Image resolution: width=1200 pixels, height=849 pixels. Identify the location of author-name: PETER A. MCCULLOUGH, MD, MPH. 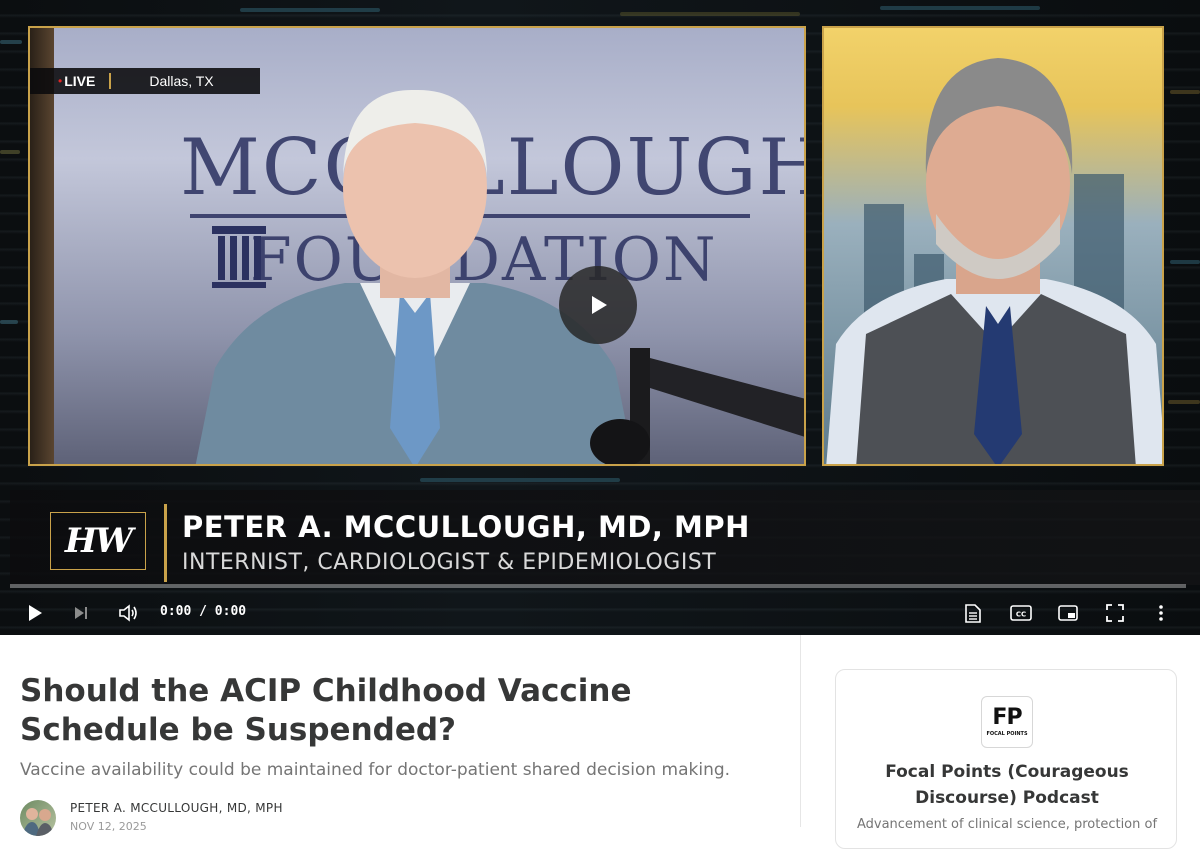
(176, 808).